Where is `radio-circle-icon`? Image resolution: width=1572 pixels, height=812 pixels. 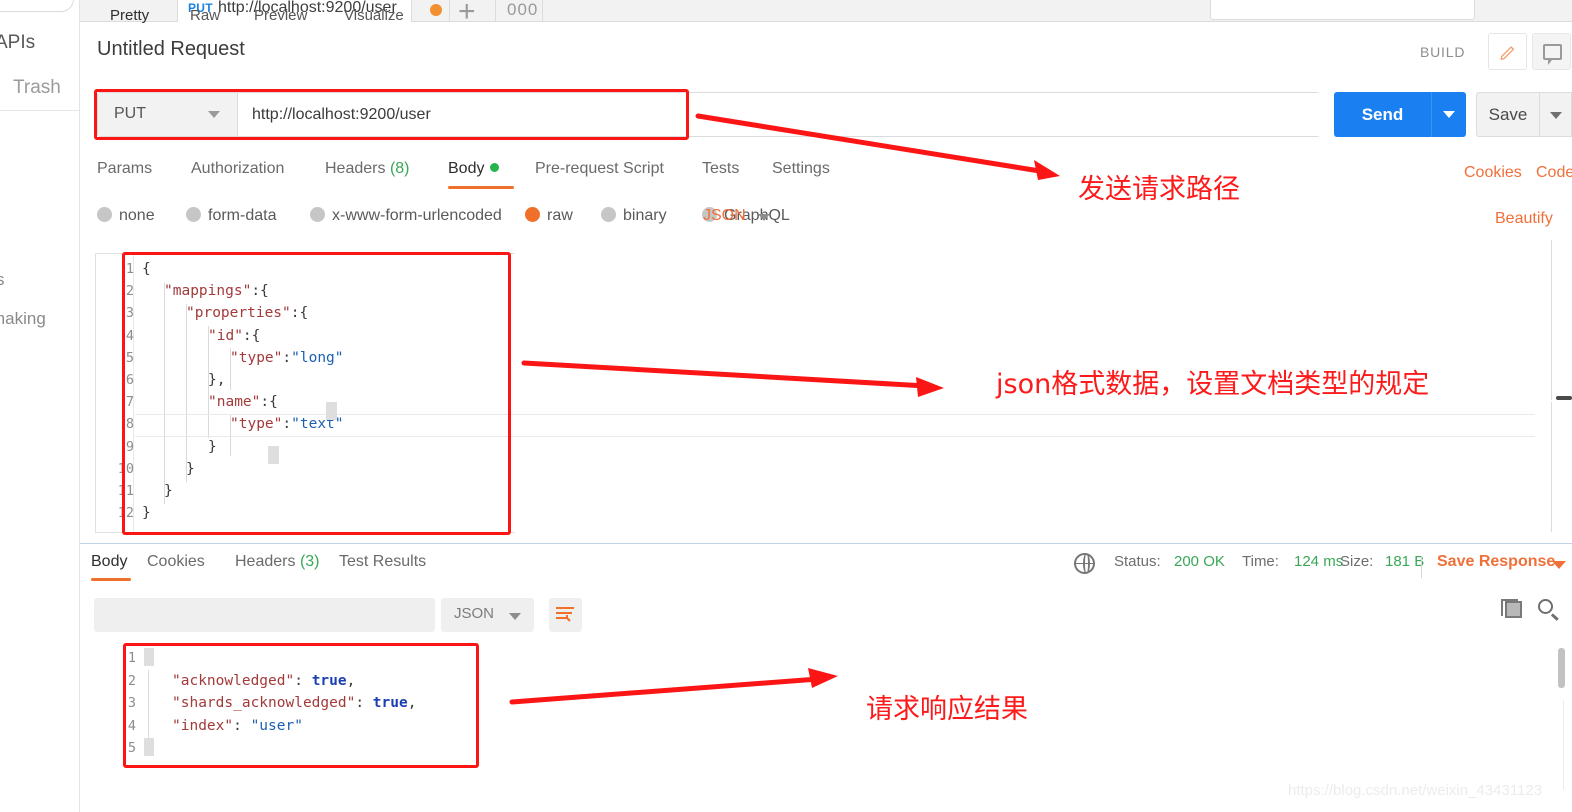
radio-circle-icon is located at coordinates (608, 214).